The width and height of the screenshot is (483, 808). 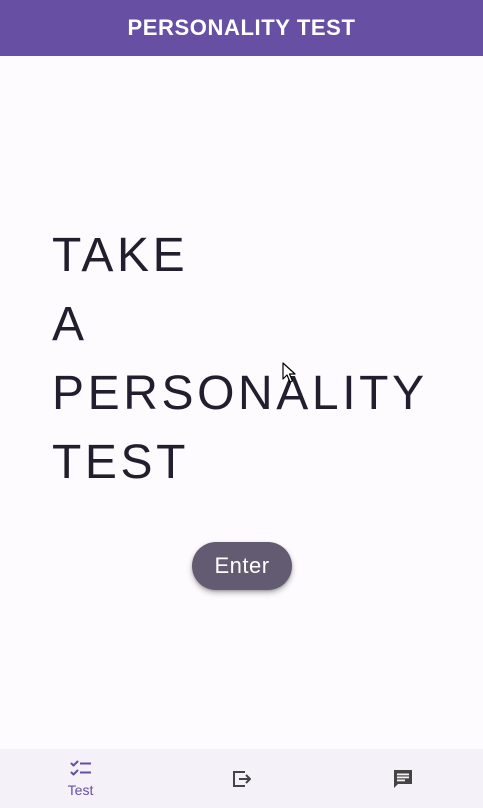 I want to click on bottom-navigation: Test, so click(x=241, y=778).